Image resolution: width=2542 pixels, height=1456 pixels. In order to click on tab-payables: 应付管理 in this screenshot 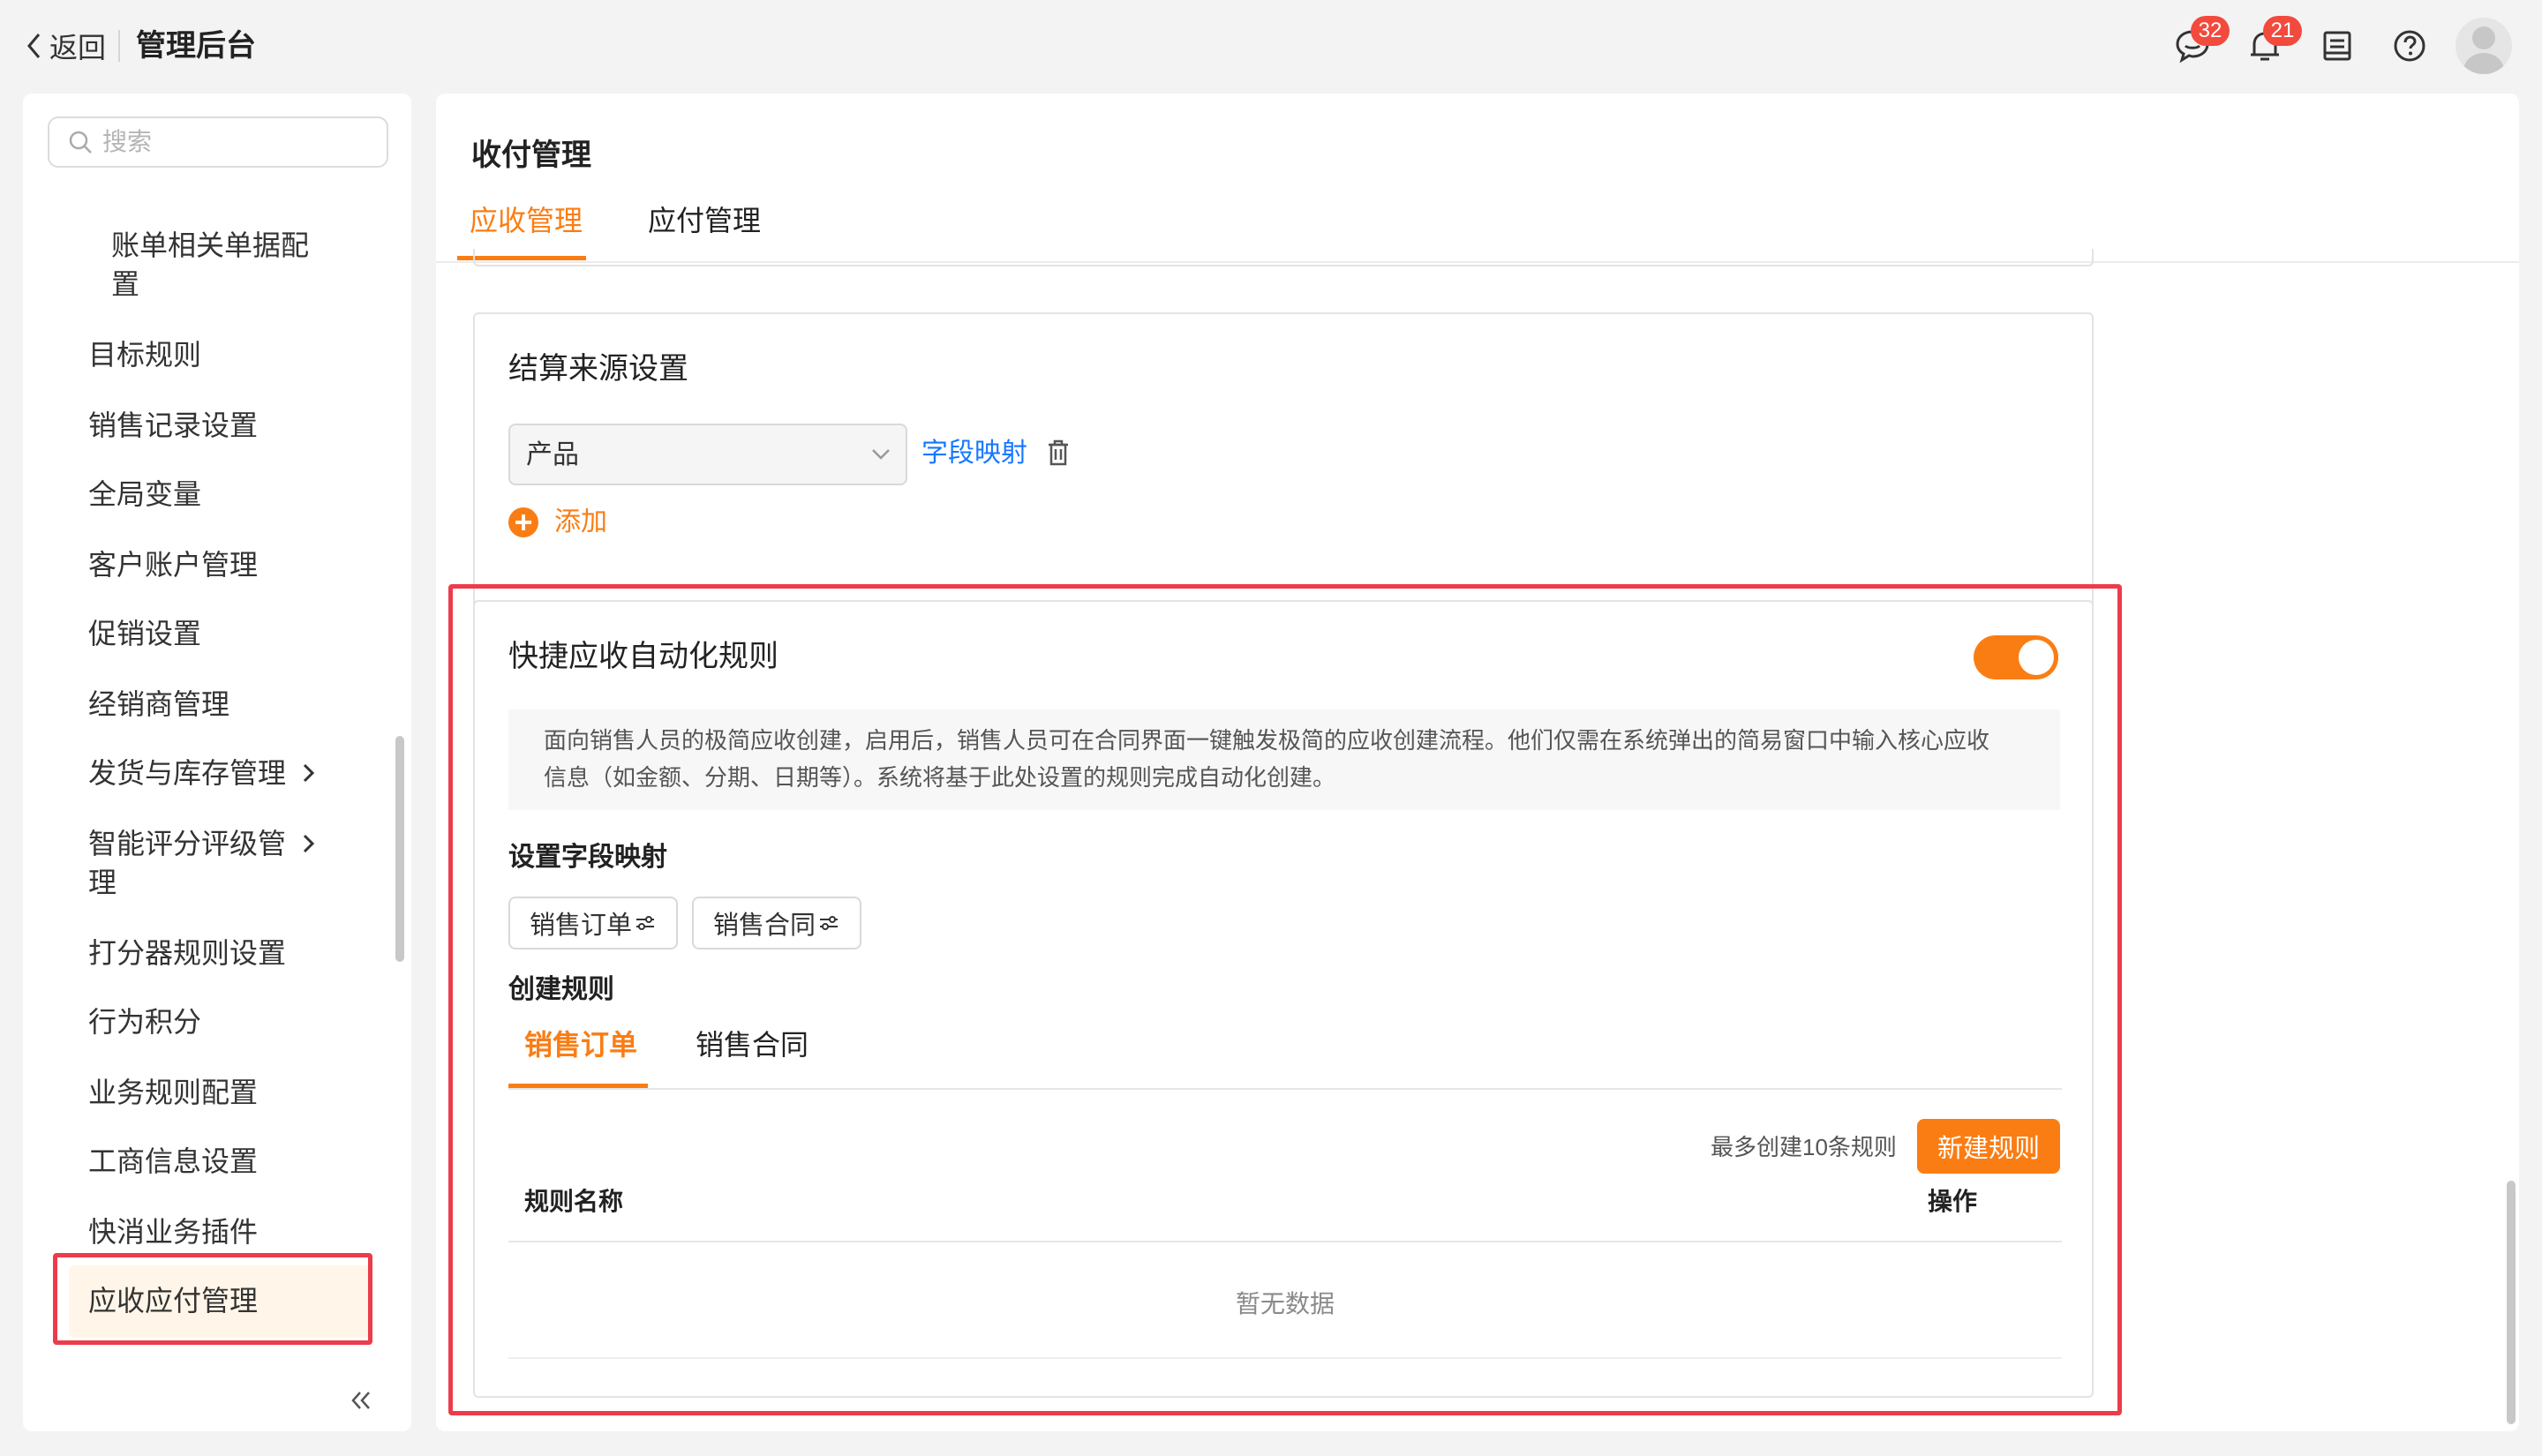, I will do `click(704, 220)`.